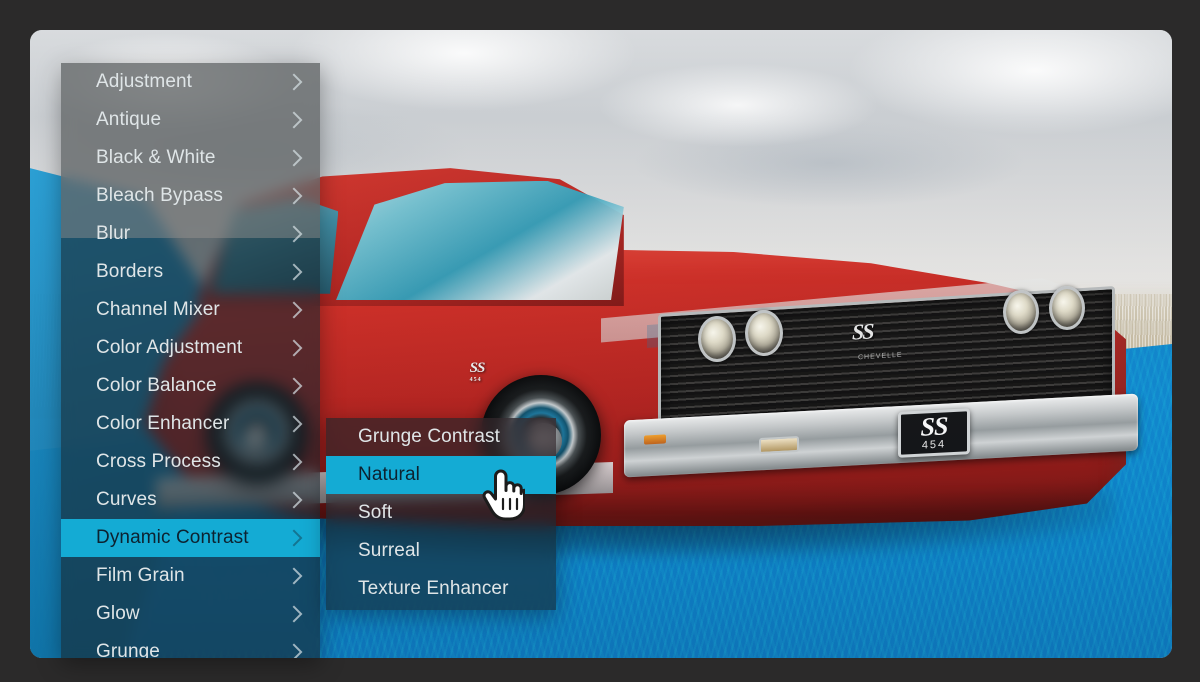  I want to click on grille-ss-badge: SS, so click(862, 331).